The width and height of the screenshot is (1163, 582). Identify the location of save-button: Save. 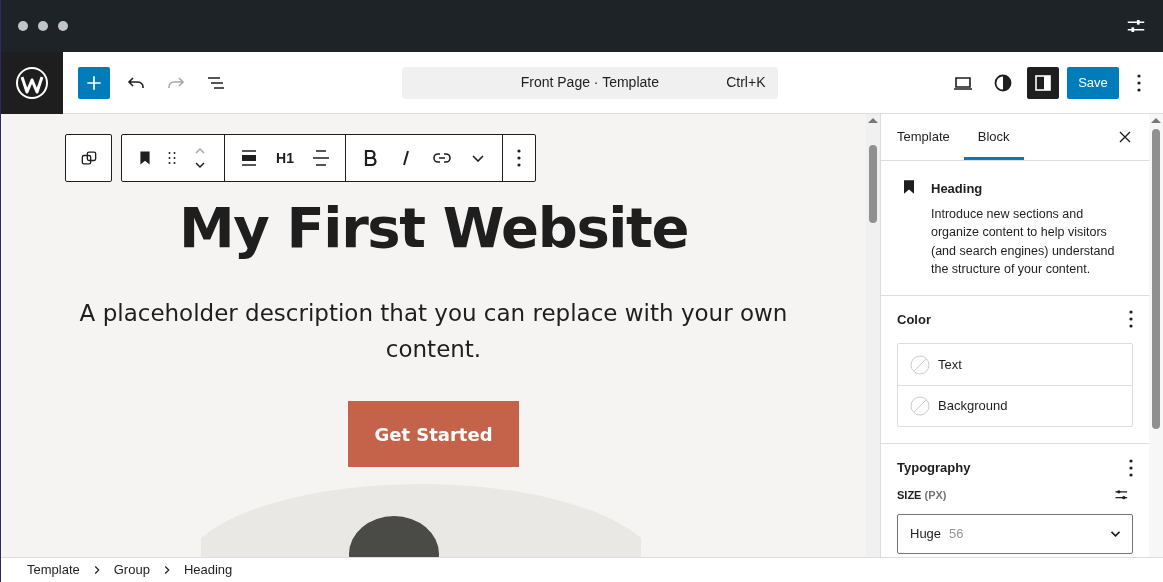
(1093, 82).